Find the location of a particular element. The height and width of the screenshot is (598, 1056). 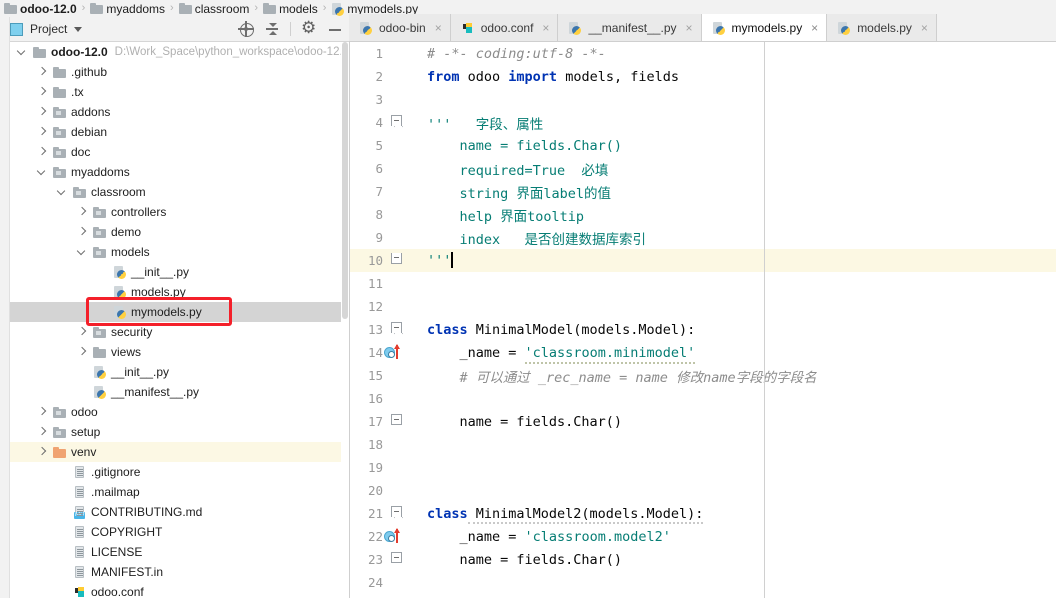

tree-row--tx: .tx is located at coordinates (176, 92).